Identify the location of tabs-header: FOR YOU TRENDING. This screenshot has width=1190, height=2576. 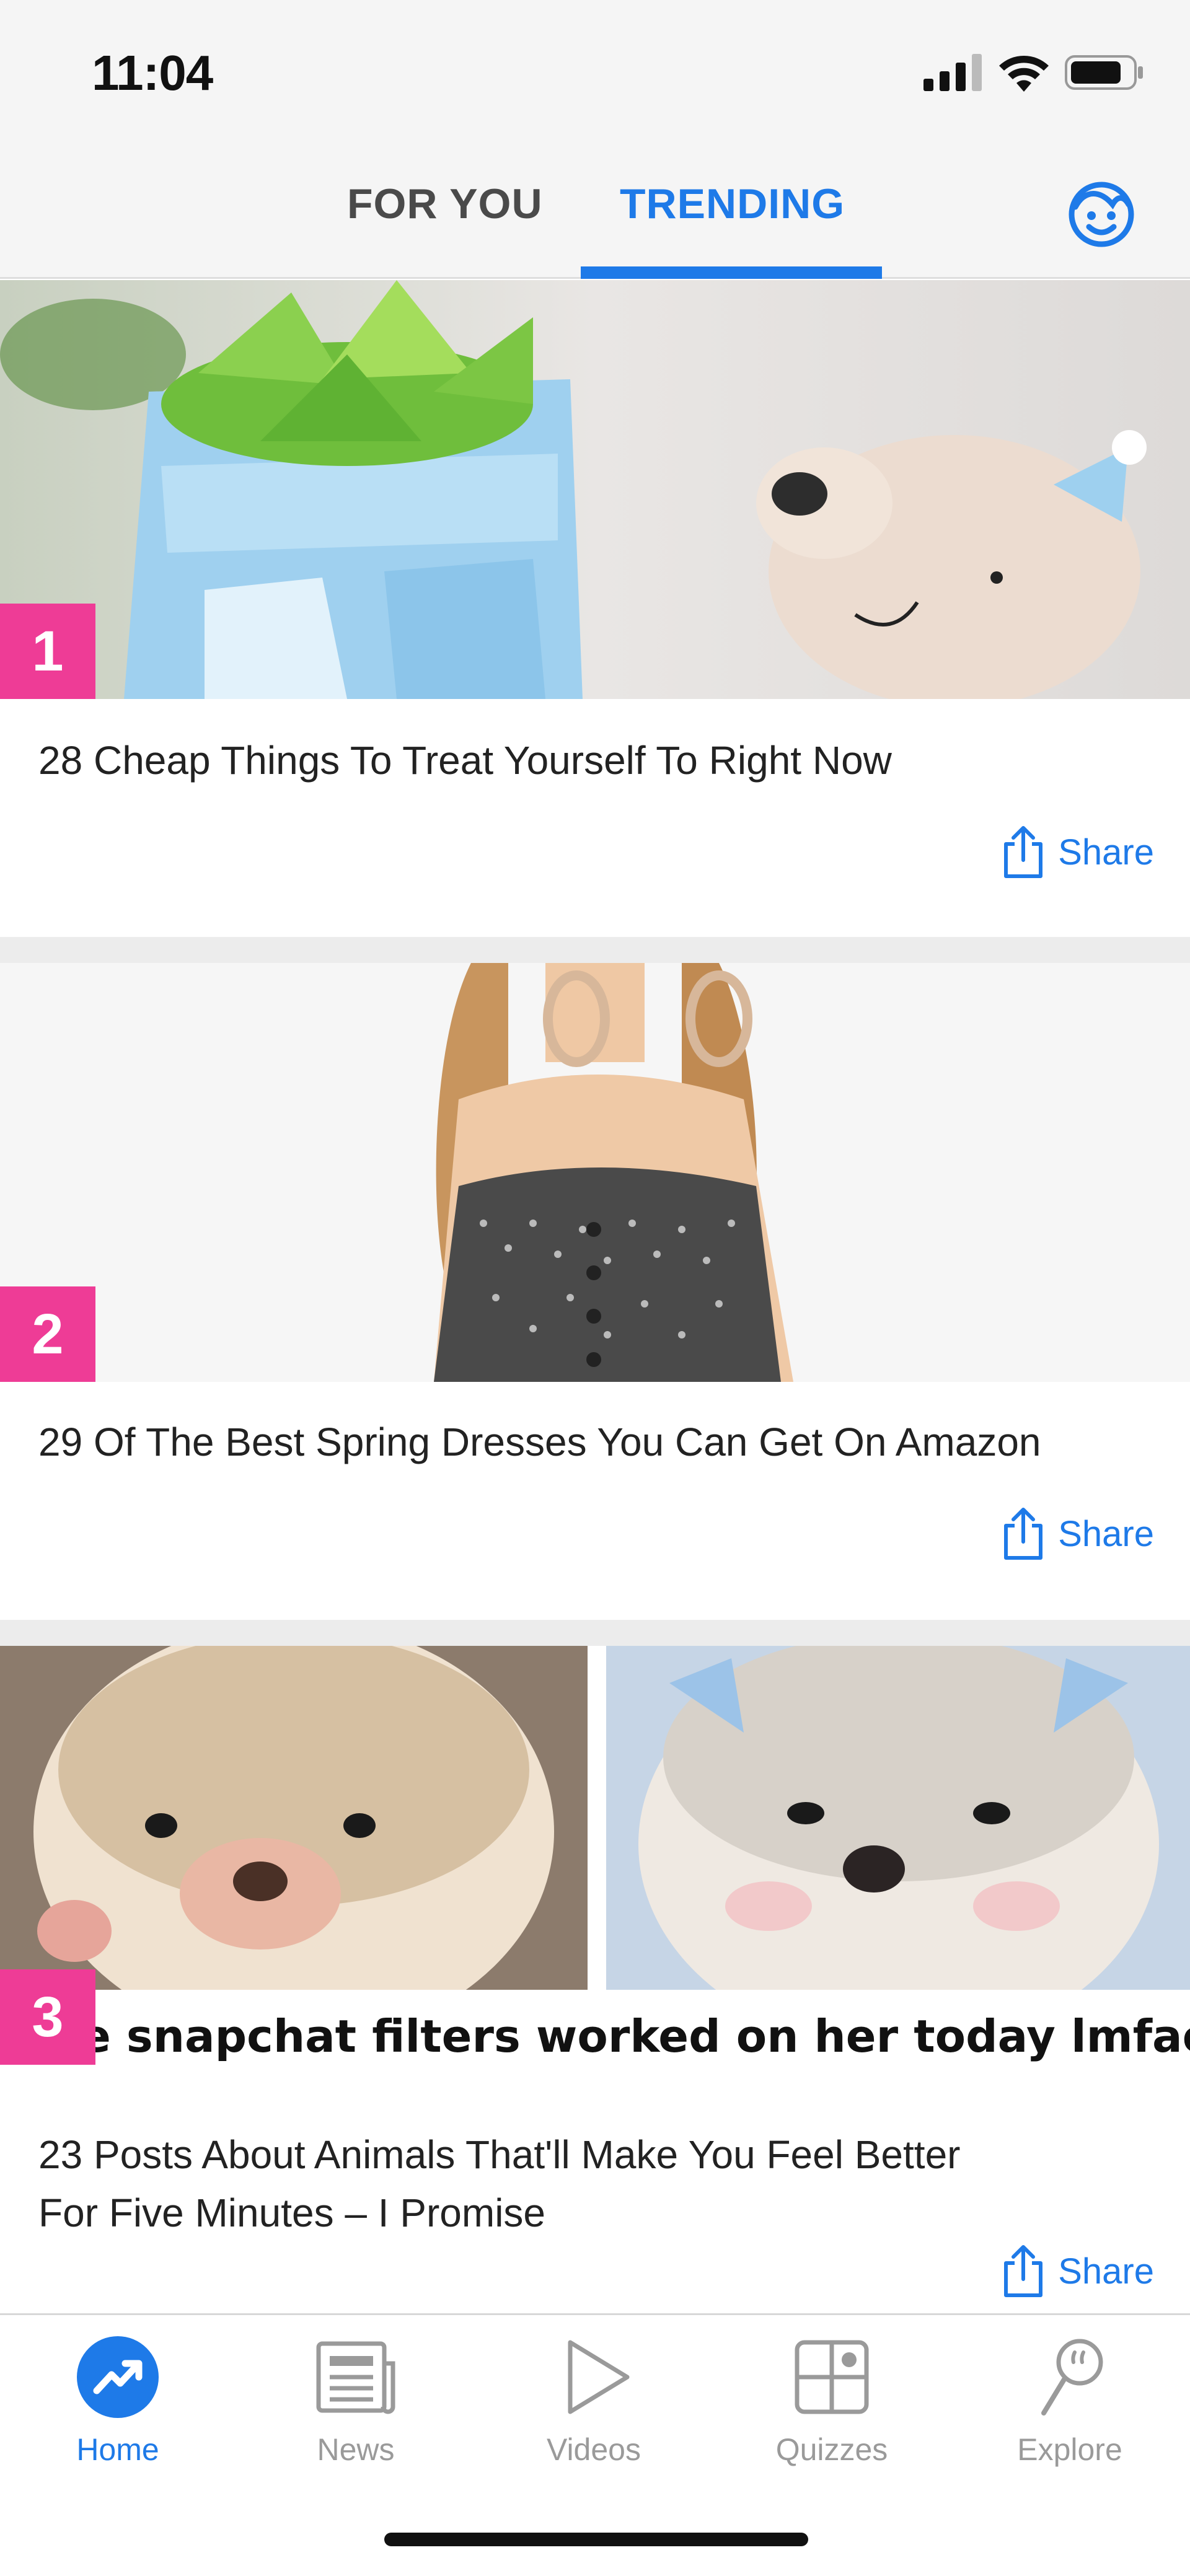
(595, 211).